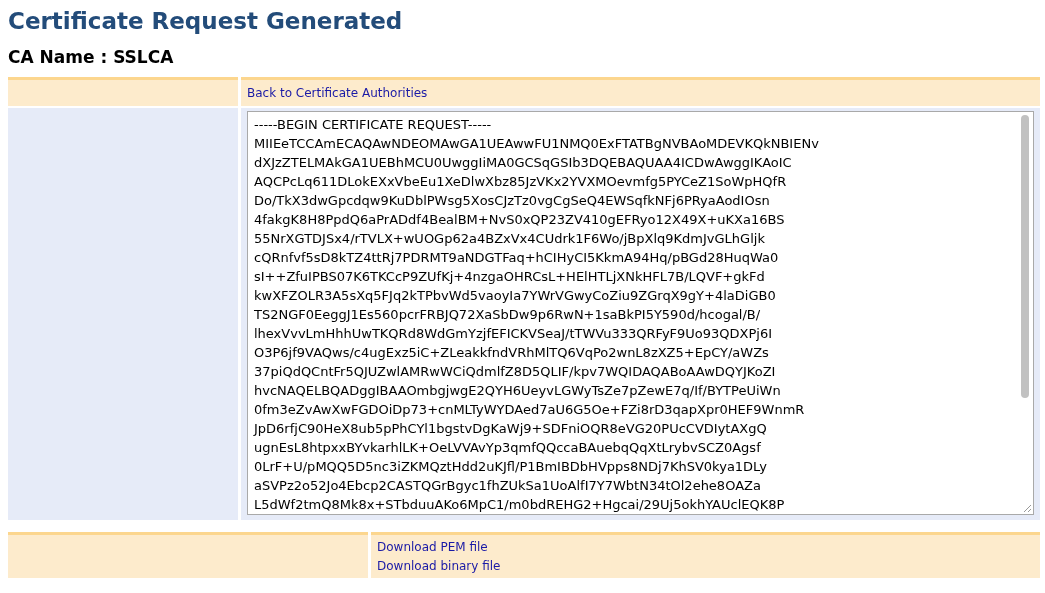 The height and width of the screenshot is (593, 1045). What do you see at coordinates (432, 547) in the screenshot?
I see `download-link: Download PEM file` at bounding box center [432, 547].